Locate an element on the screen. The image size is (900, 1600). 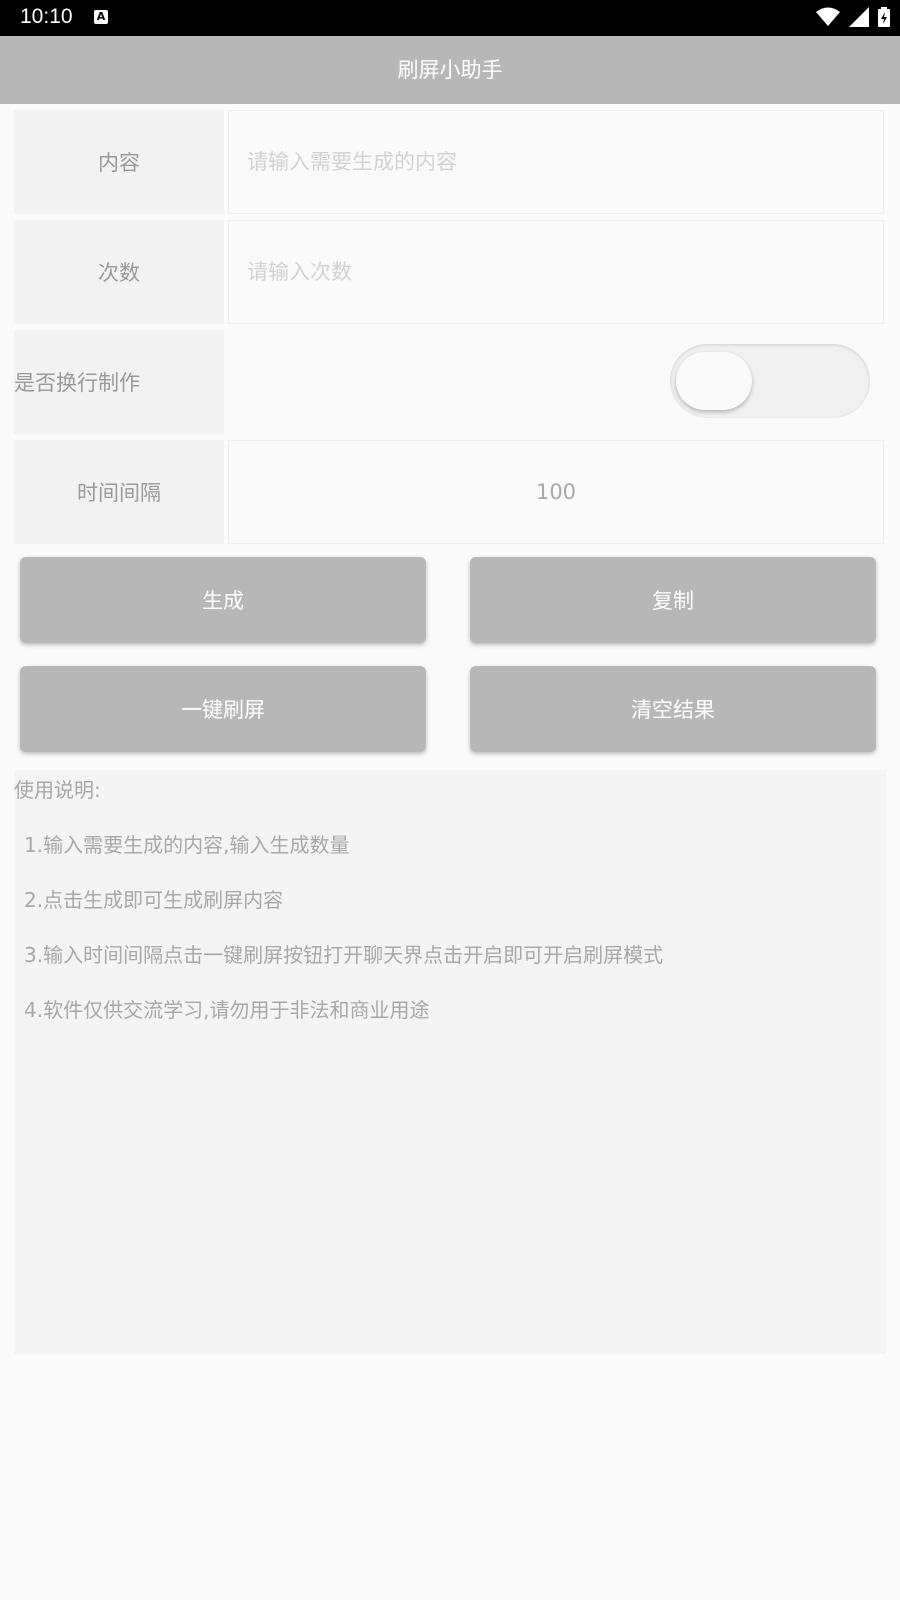
interval-input is located at coordinates (556, 492).